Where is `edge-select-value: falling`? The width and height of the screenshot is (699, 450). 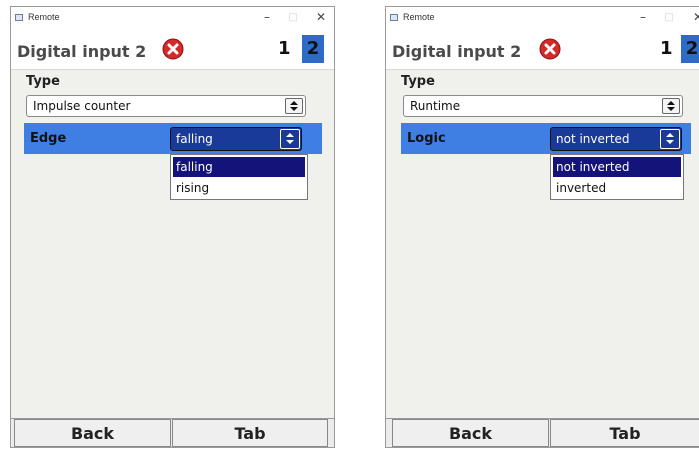
edge-select-value: falling is located at coordinates (194, 139).